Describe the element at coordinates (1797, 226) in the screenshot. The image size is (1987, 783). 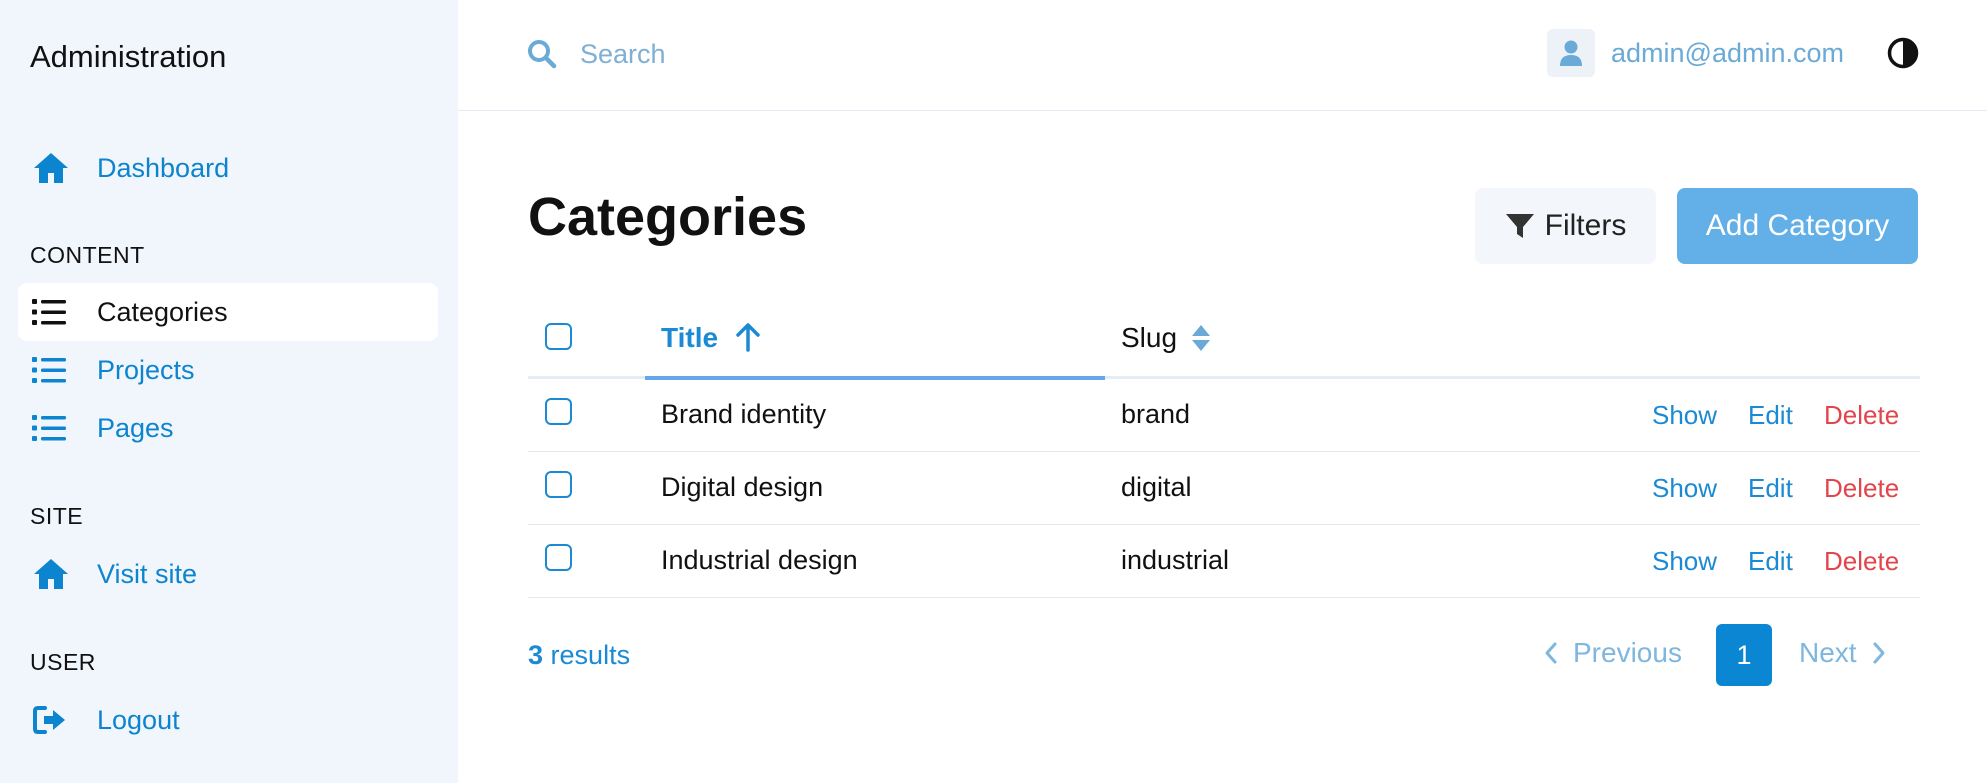
I see `add-category-button: Add Category` at that location.